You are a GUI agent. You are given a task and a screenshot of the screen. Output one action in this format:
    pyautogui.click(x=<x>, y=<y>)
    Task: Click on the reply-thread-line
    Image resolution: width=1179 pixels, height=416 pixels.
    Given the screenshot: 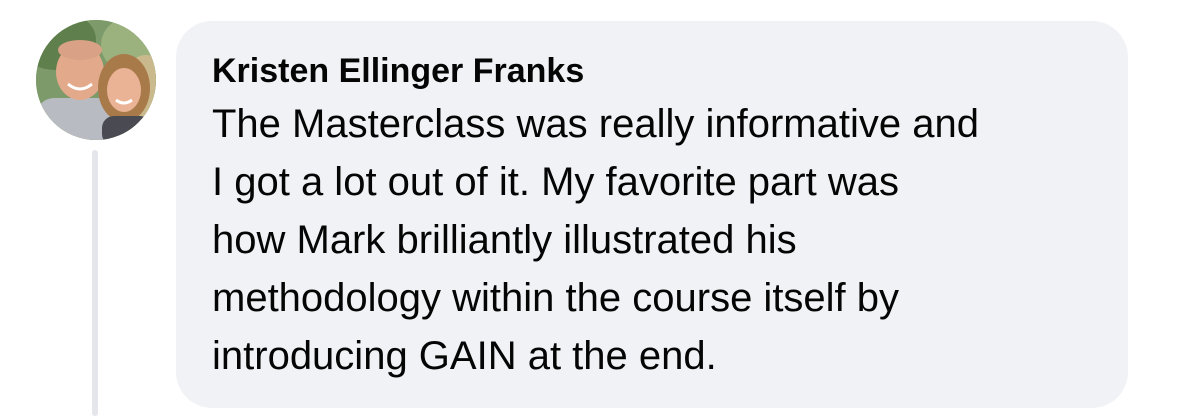 What is the action you would take?
    pyautogui.click(x=95, y=283)
    